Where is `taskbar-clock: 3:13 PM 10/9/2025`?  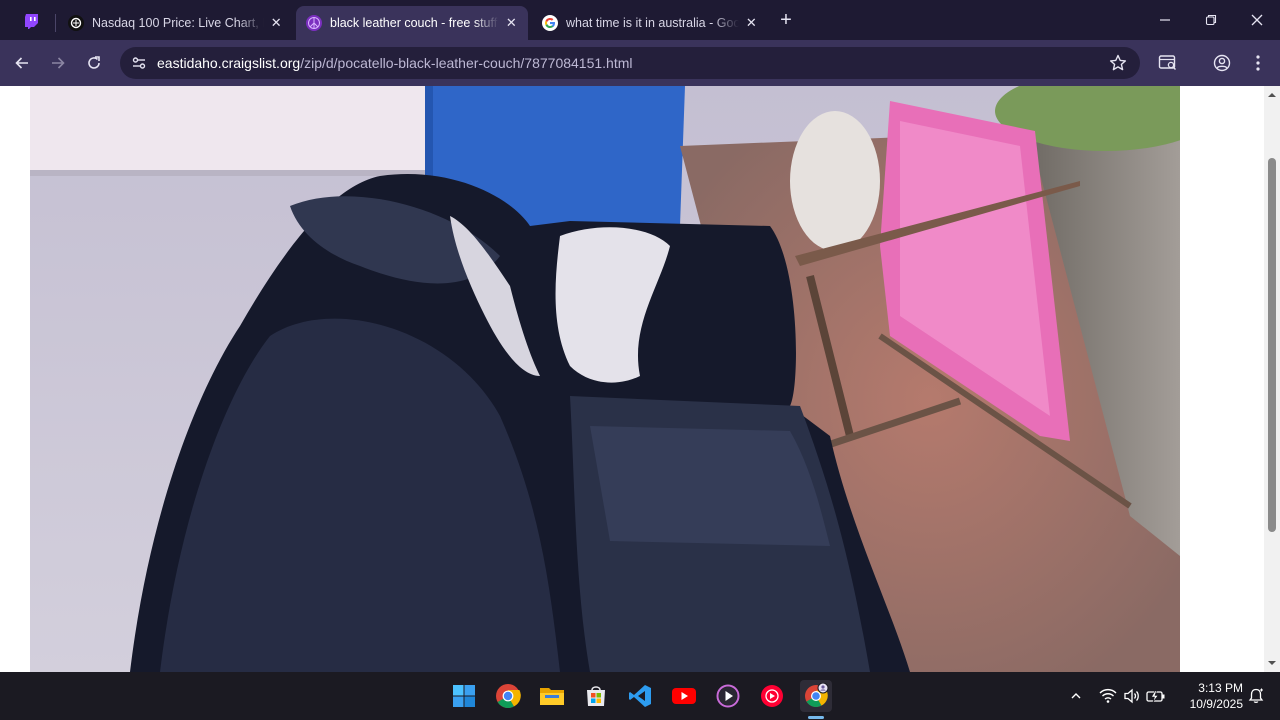
taskbar-clock: 3:13 PM 10/9/2025 is located at coordinates (1213, 696).